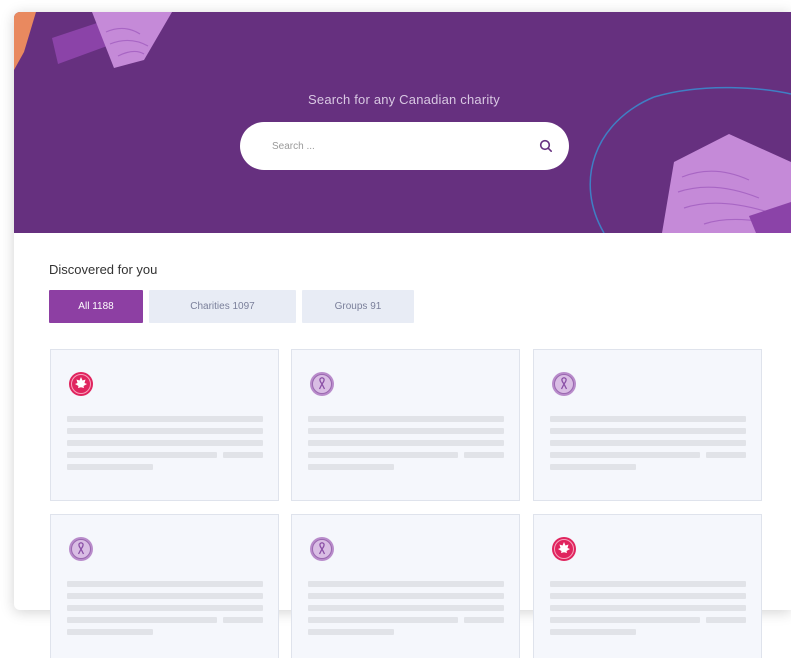 The image size is (791, 658). What do you see at coordinates (222, 306) in the screenshot?
I see `tab-charities: Charities 1097` at bounding box center [222, 306].